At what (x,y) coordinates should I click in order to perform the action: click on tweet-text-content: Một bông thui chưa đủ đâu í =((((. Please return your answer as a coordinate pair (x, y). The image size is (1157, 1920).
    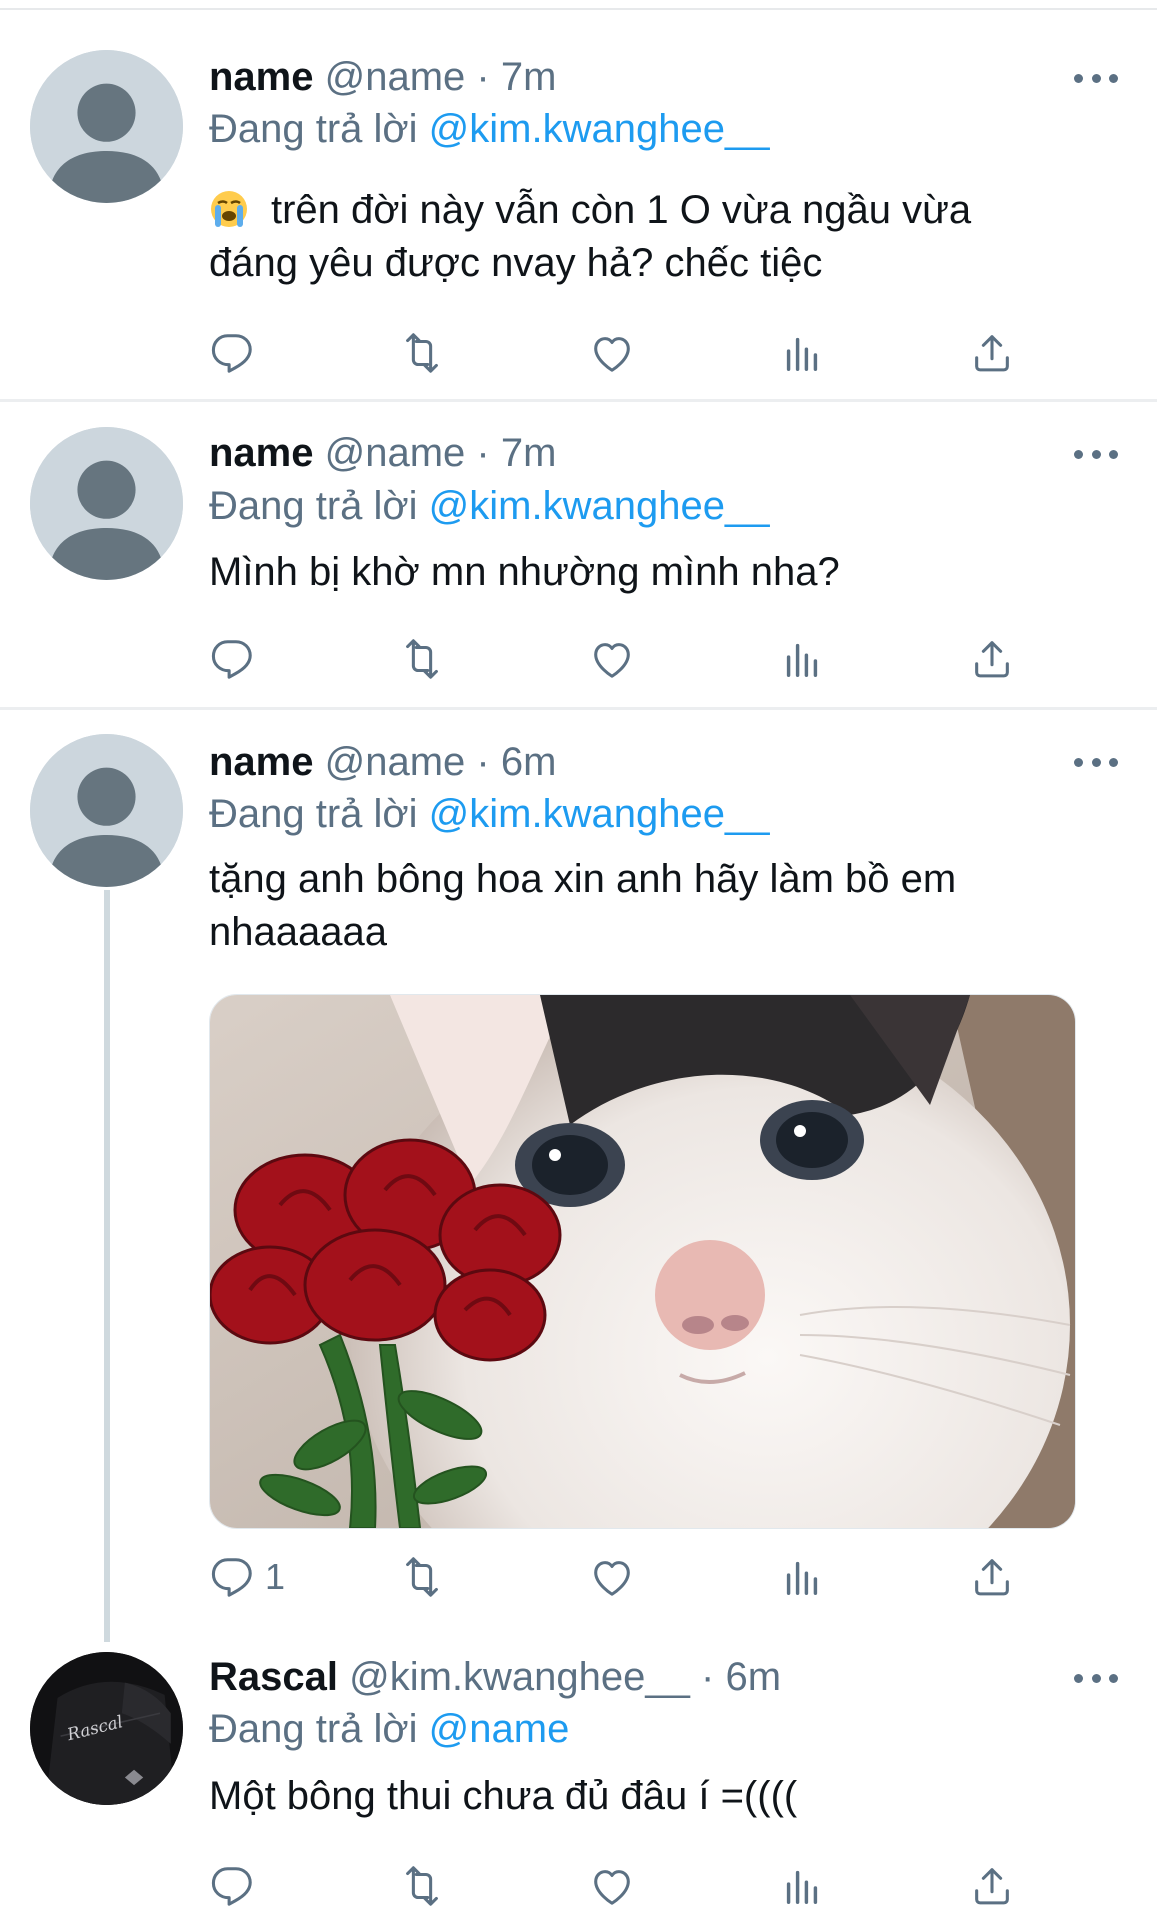
    Looking at the image, I should click on (503, 1796).